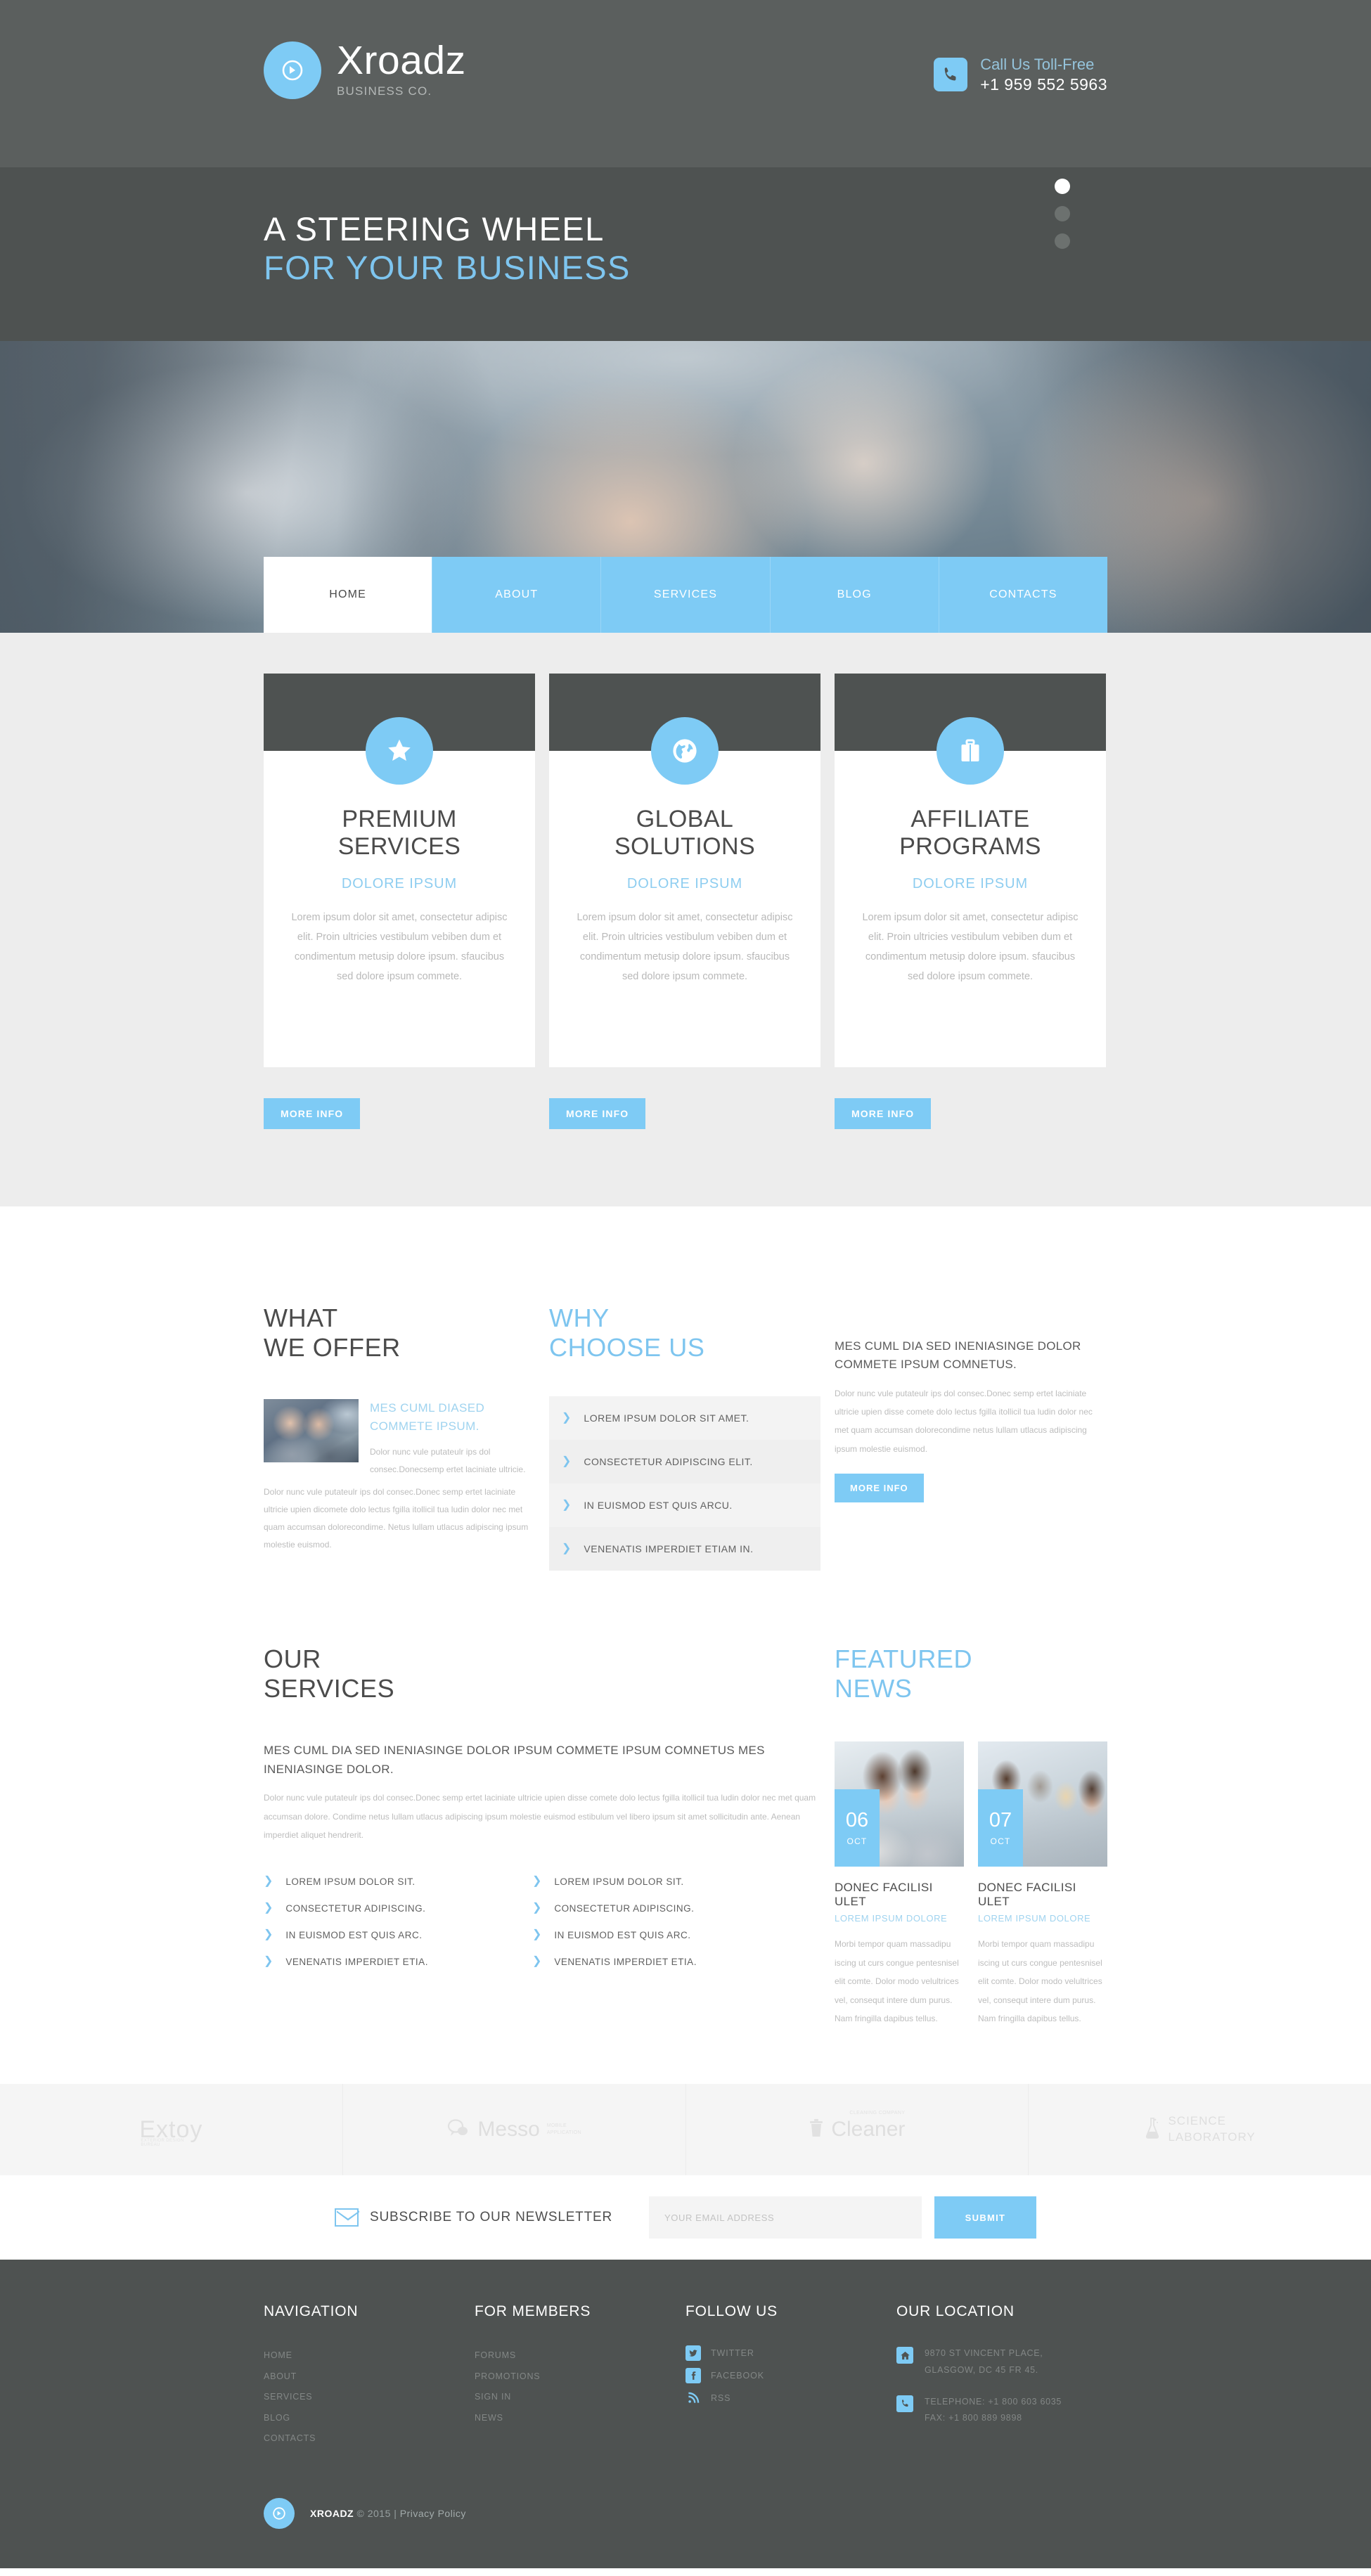  I want to click on footer-link-promotions: PROMOTIONS, so click(580, 2376).